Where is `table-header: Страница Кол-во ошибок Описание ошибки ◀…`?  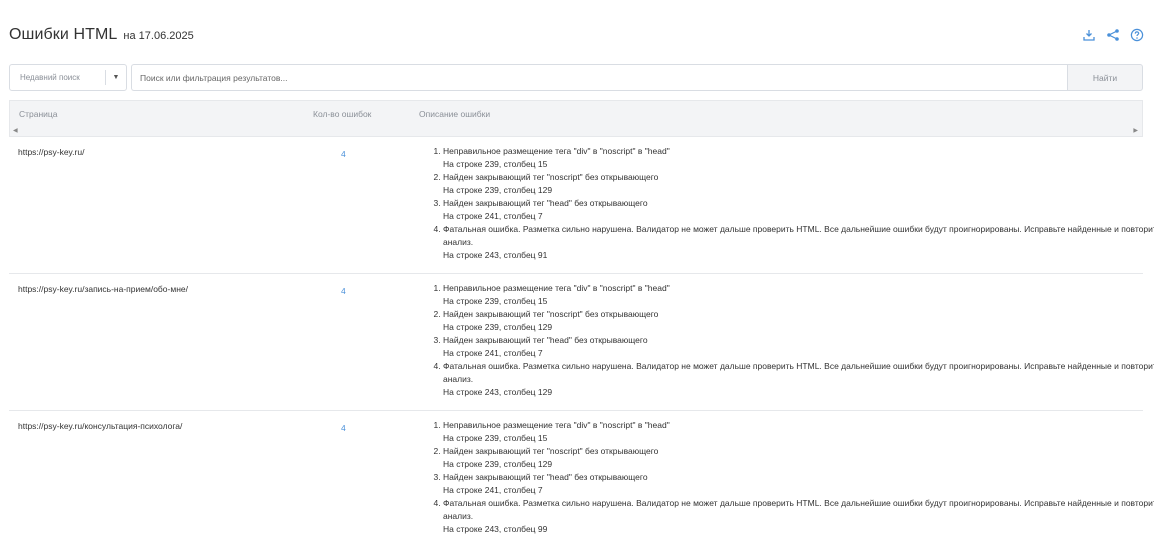 table-header: Страница Кол-во ошибок Описание ошибки ◀… is located at coordinates (576, 118).